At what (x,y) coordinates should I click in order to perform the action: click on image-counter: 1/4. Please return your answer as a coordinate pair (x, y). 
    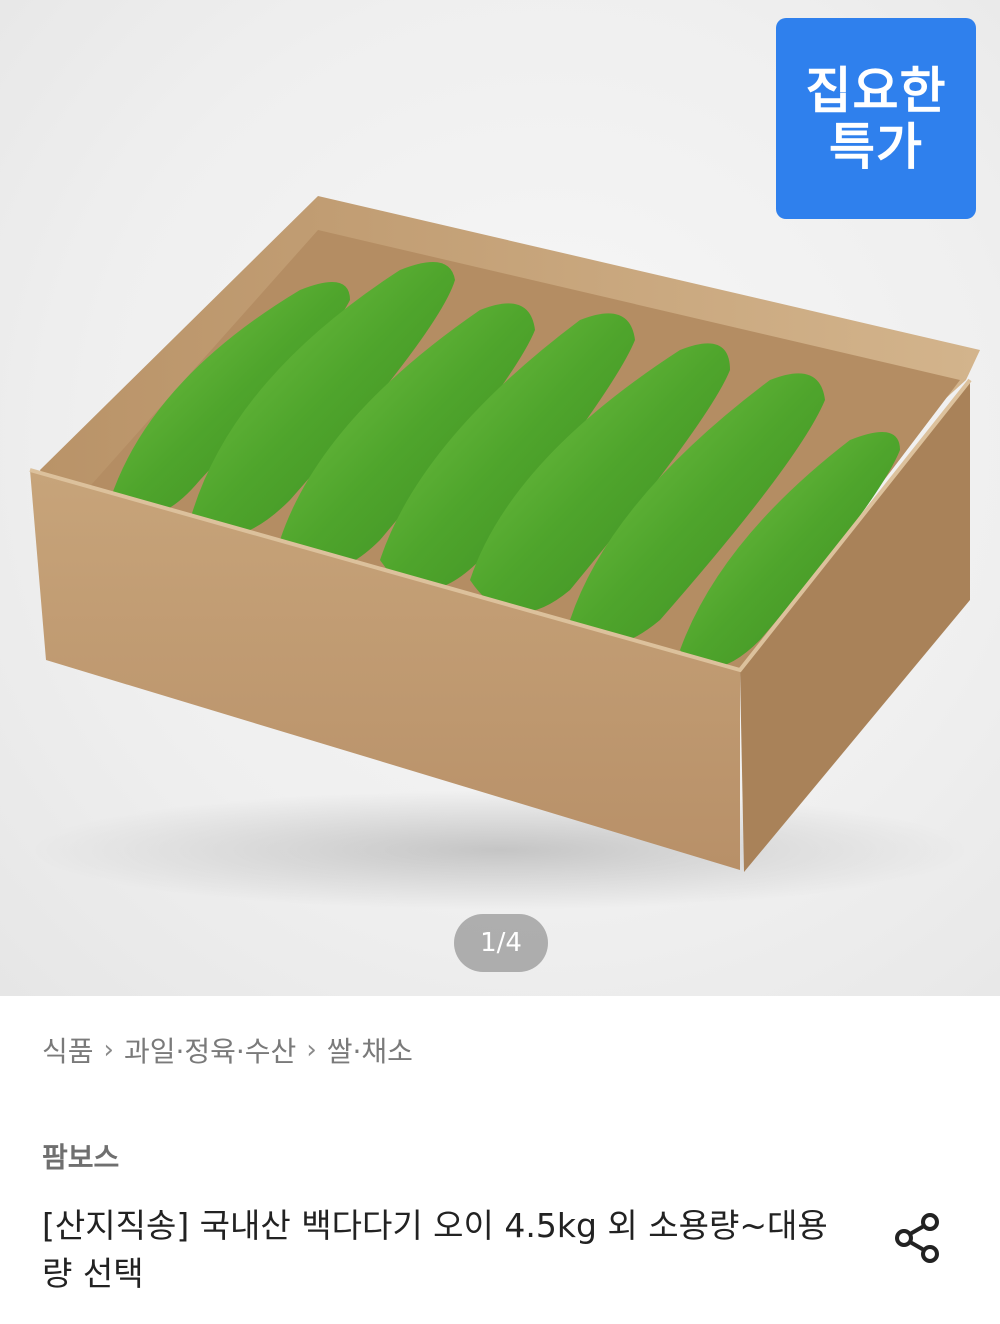
    Looking at the image, I should click on (501, 943).